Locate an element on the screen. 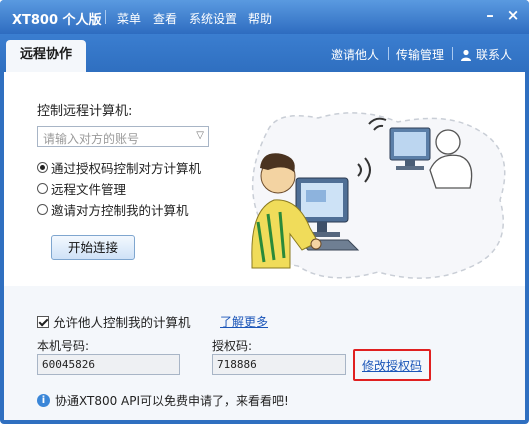 The width and height of the screenshot is (529, 424). radio-file-manager: 远程文件管理 is located at coordinates (81, 188).